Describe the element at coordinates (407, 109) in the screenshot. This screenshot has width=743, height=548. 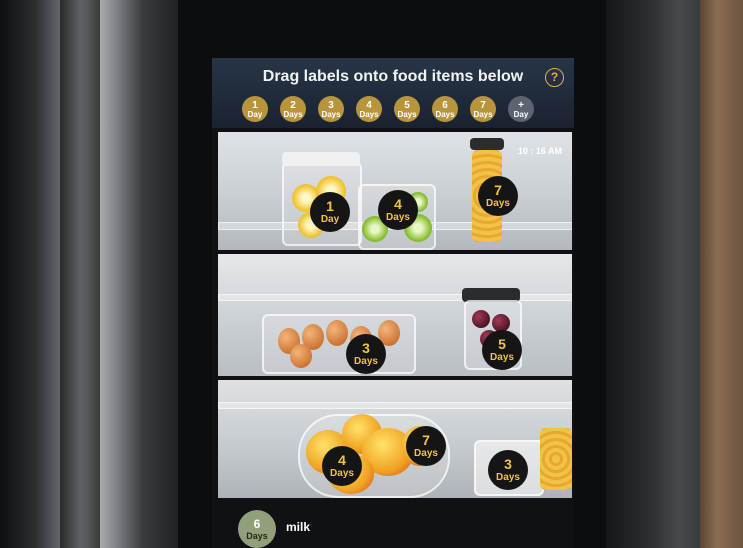
I see `label-5-days: 5 Days` at that location.